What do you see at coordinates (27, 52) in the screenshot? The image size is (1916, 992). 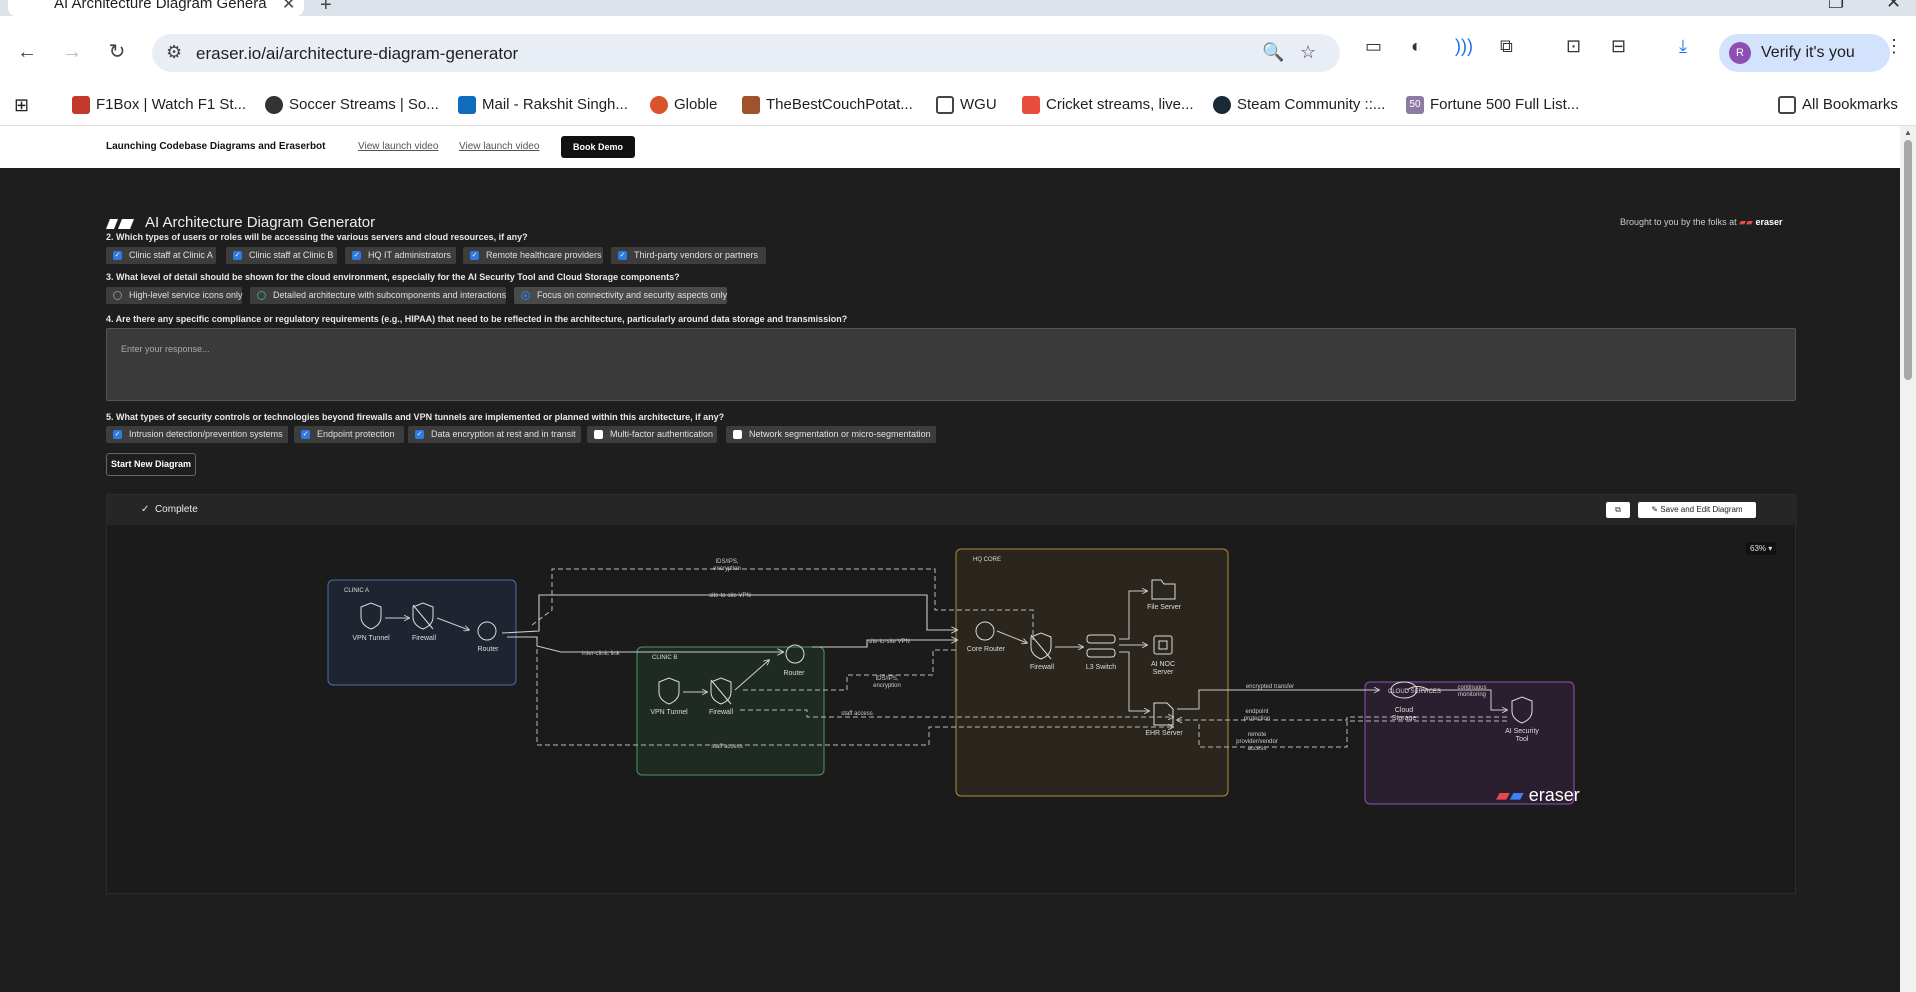 I see `back-icon: ←` at bounding box center [27, 52].